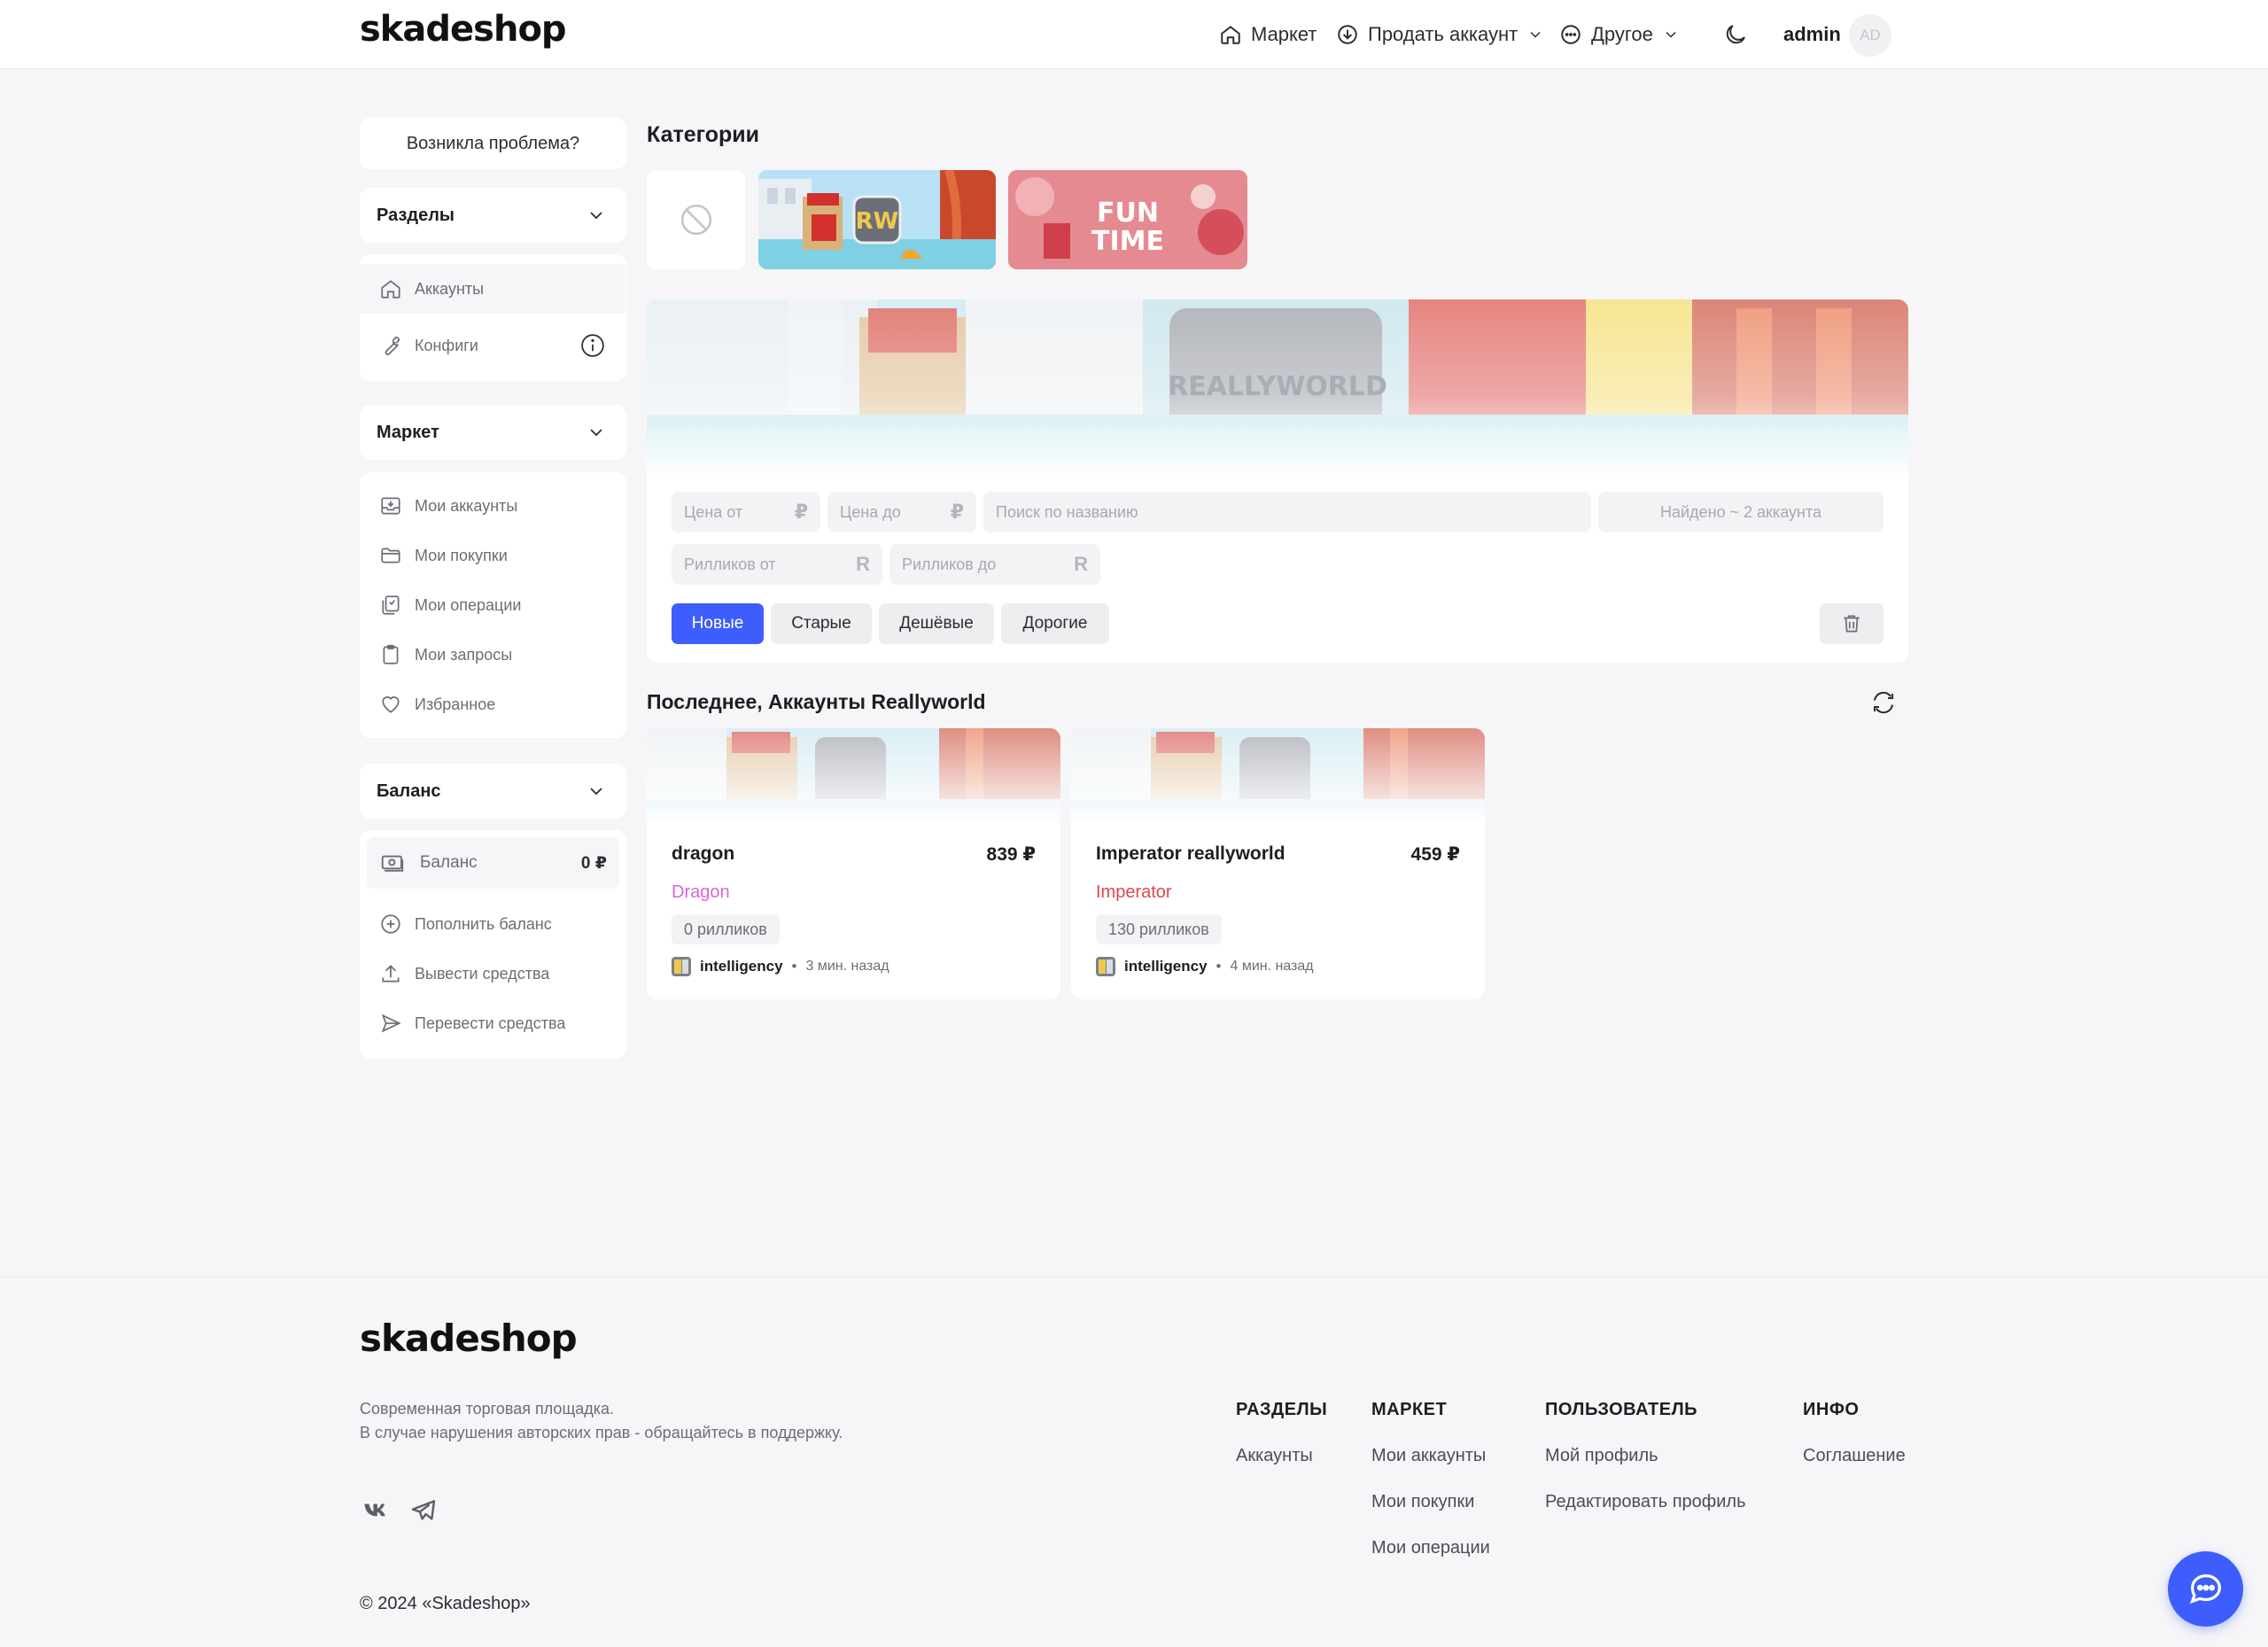 This screenshot has height=1647, width=2268. I want to click on folder-icon, so click(390, 555).